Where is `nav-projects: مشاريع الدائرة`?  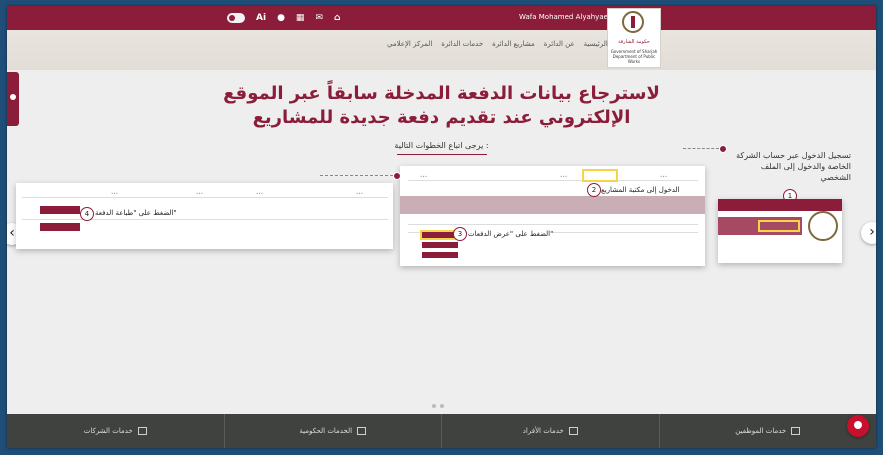
nav-projects: مشاريع الدائرة is located at coordinates (513, 44).